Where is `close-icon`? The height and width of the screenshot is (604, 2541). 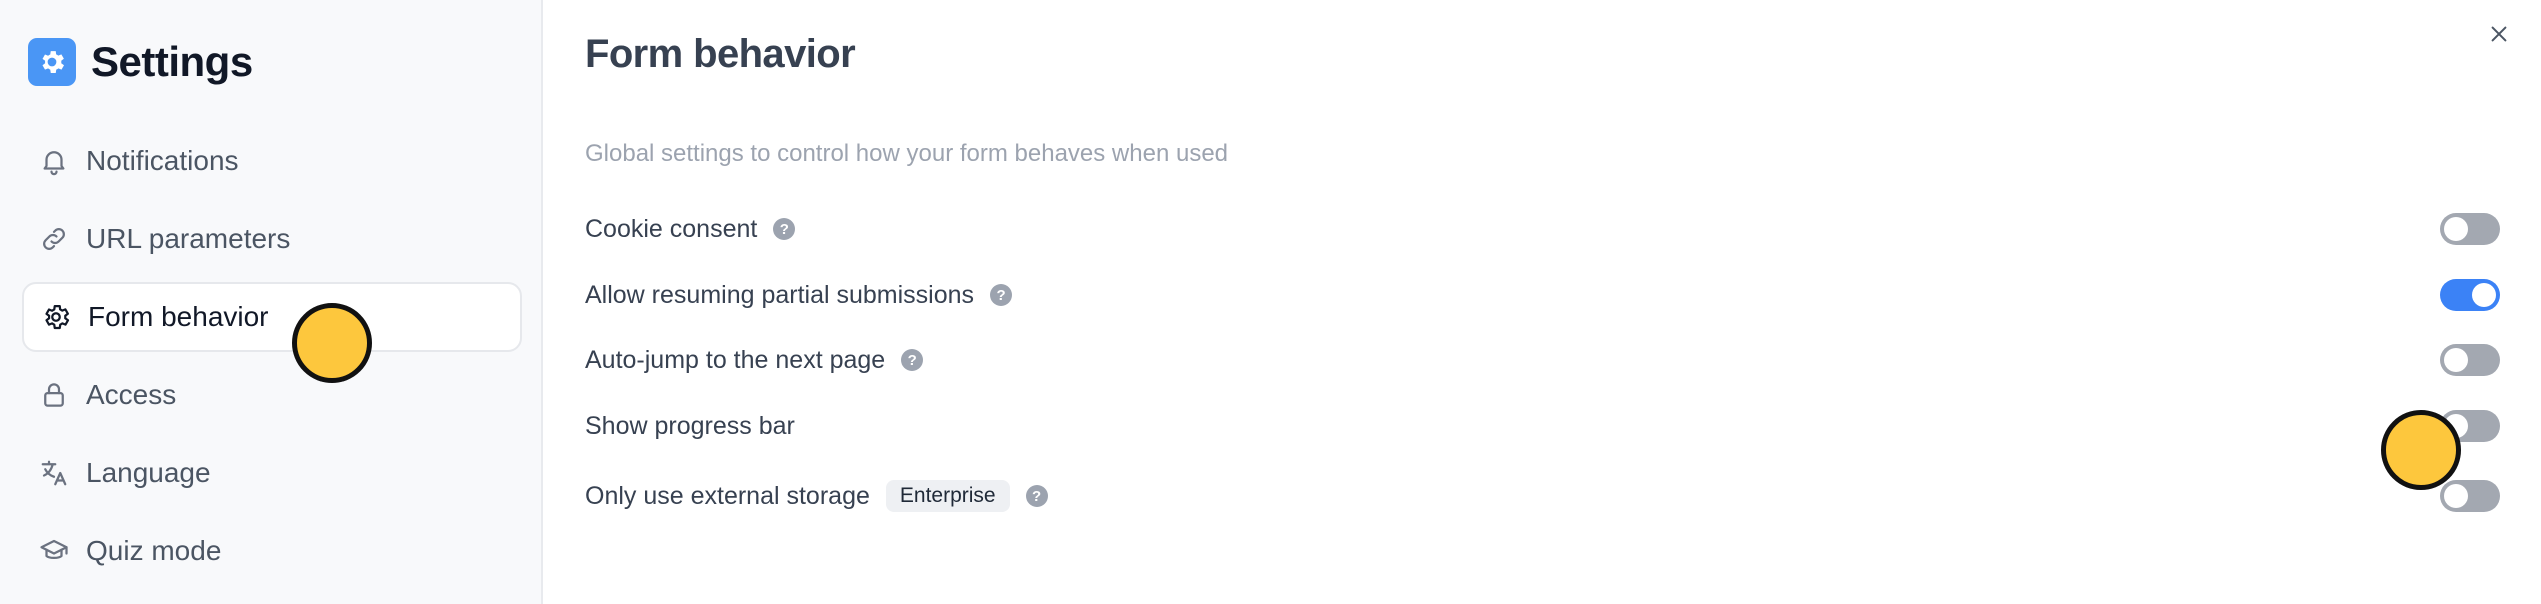
close-icon is located at coordinates (2499, 36).